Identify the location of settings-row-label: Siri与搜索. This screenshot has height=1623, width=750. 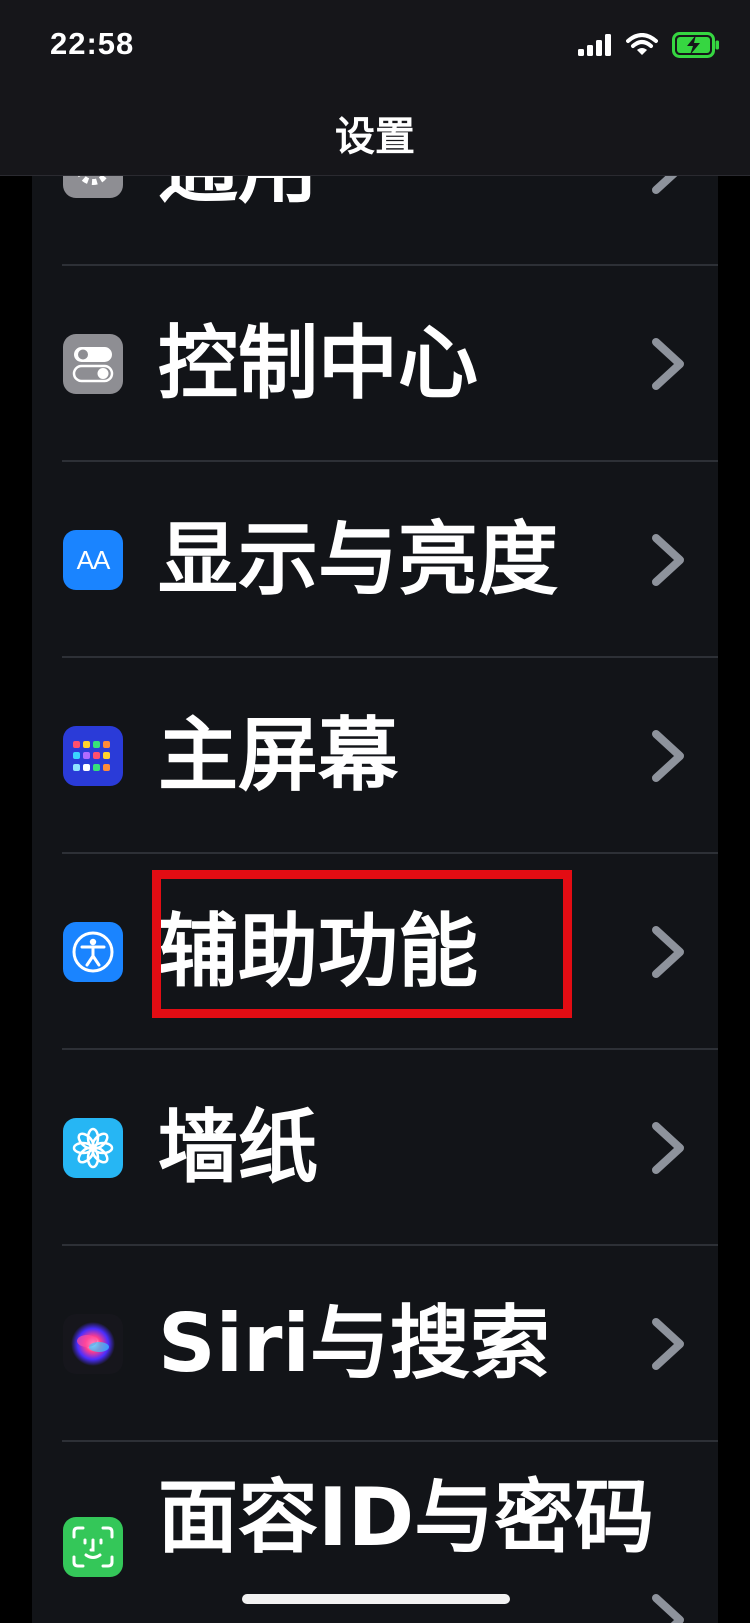
(354, 1343).